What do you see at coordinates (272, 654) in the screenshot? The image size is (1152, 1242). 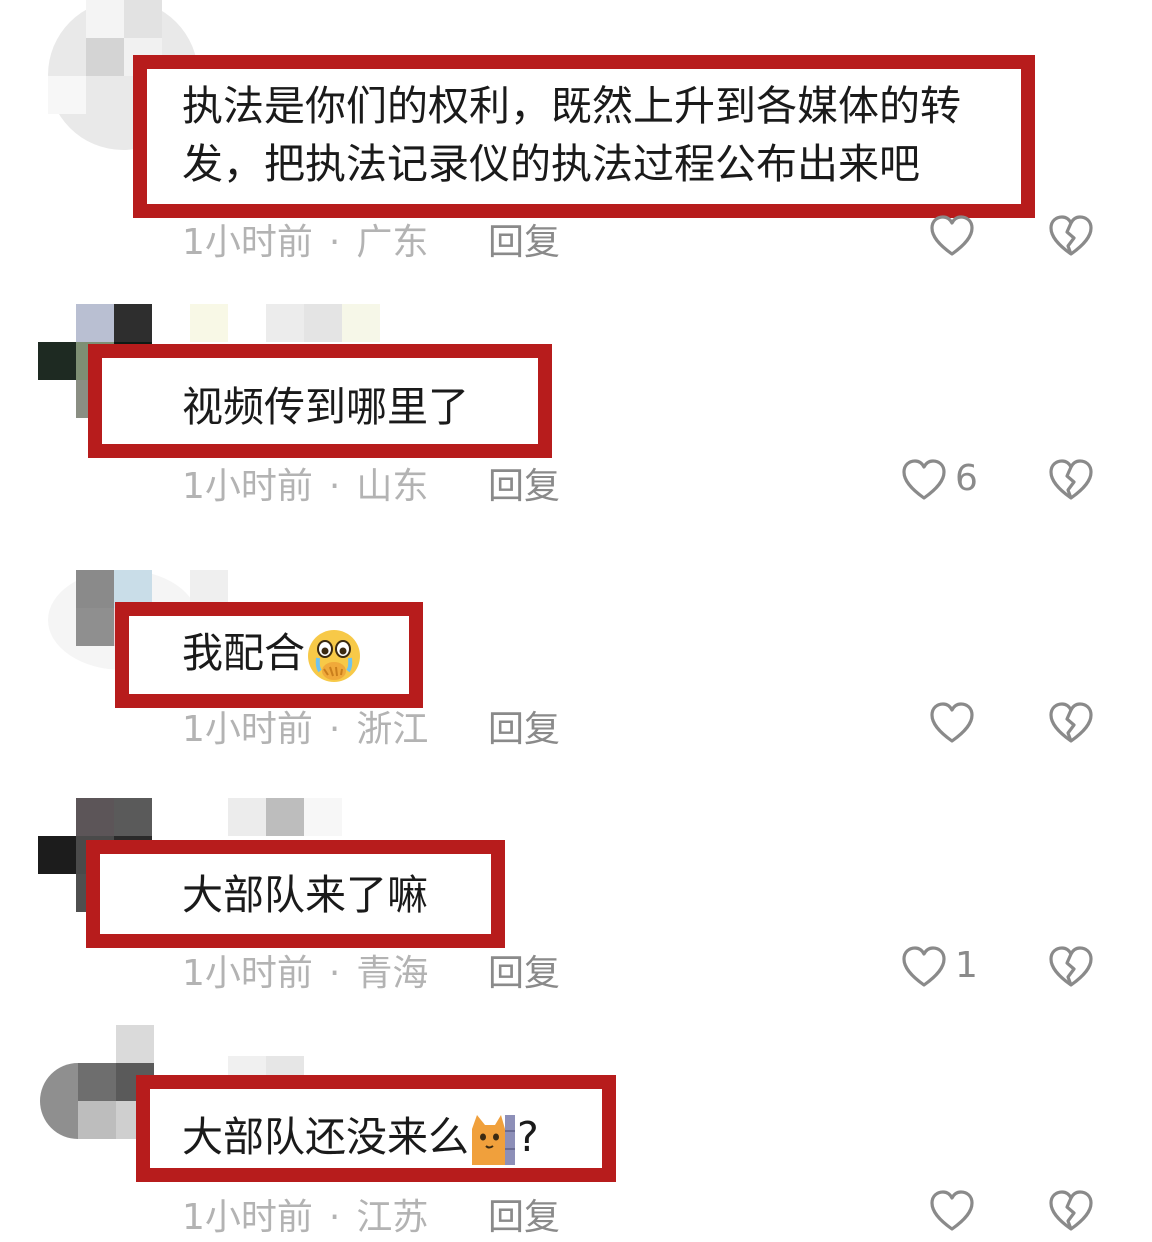 I see `comment-text: 我配合` at bounding box center [272, 654].